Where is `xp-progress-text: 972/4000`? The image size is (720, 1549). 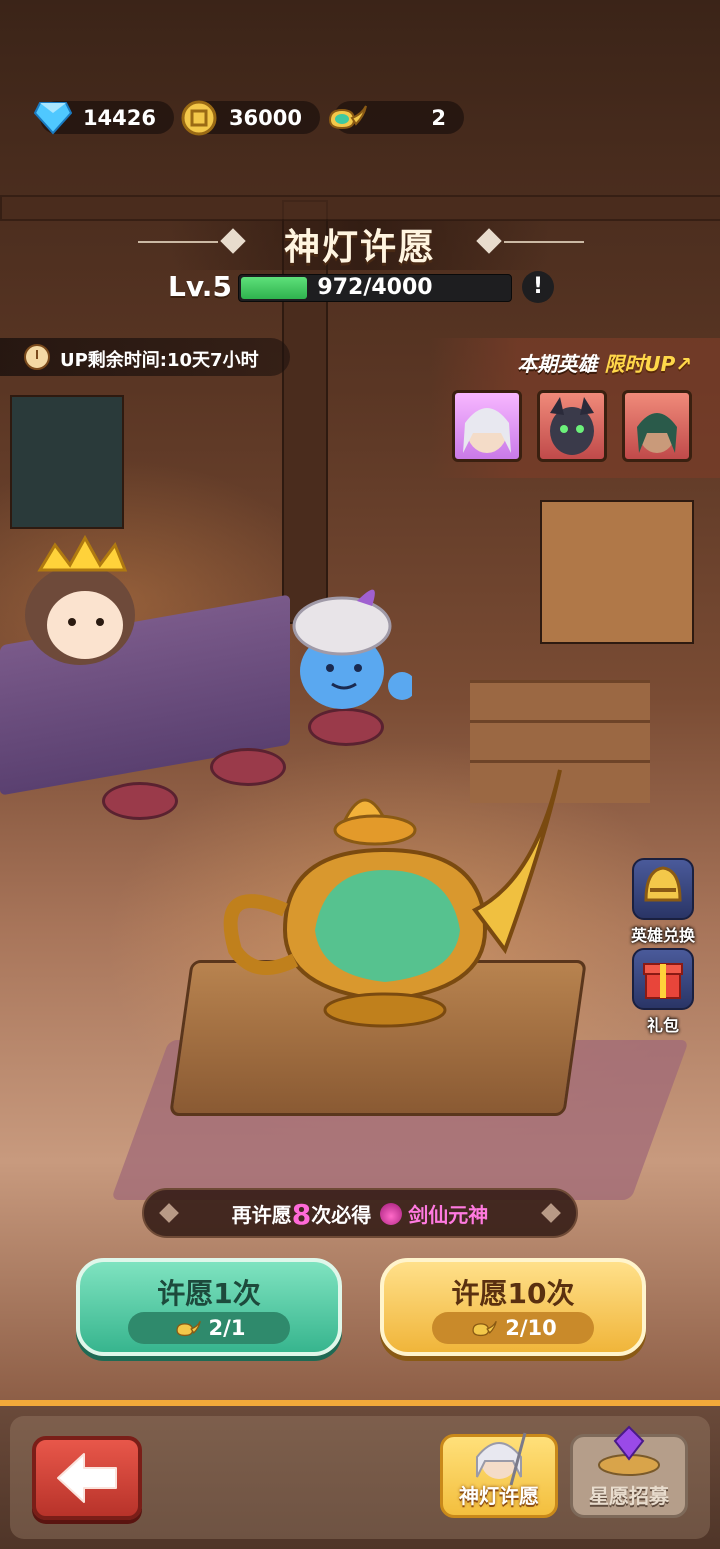
xp-progress-text: 972/4000 is located at coordinates (375, 287).